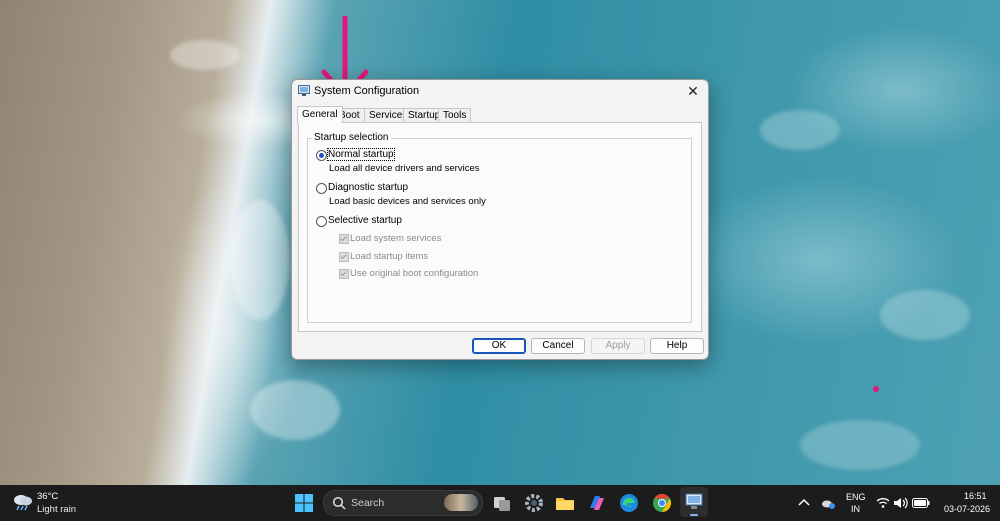  What do you see at coordinates (368, 503) in the screenshot?
I see `search-placeholder: Search` at bounding box center [368, 503].